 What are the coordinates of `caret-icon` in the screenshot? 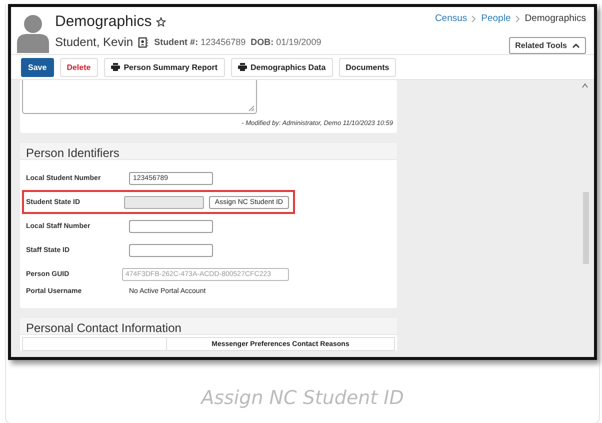 It's located at (576, 45).